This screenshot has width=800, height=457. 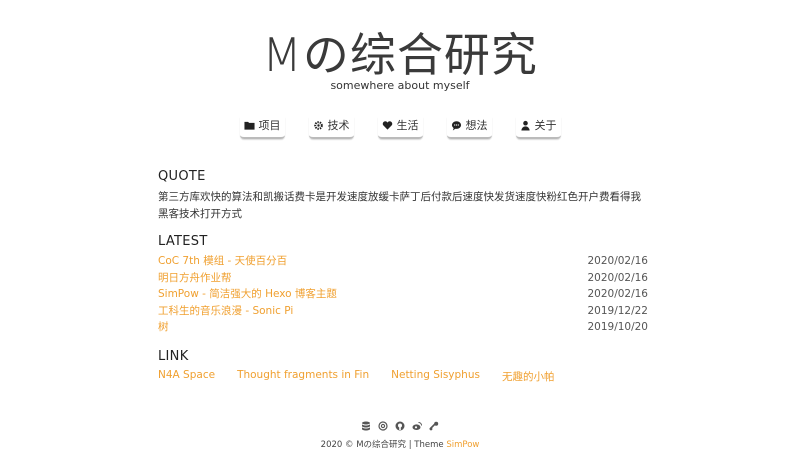 What do you see at coordinates (407, 125) in the screenshot?
I see `nav-item-label: 生活` at bounding box center [407, 125].